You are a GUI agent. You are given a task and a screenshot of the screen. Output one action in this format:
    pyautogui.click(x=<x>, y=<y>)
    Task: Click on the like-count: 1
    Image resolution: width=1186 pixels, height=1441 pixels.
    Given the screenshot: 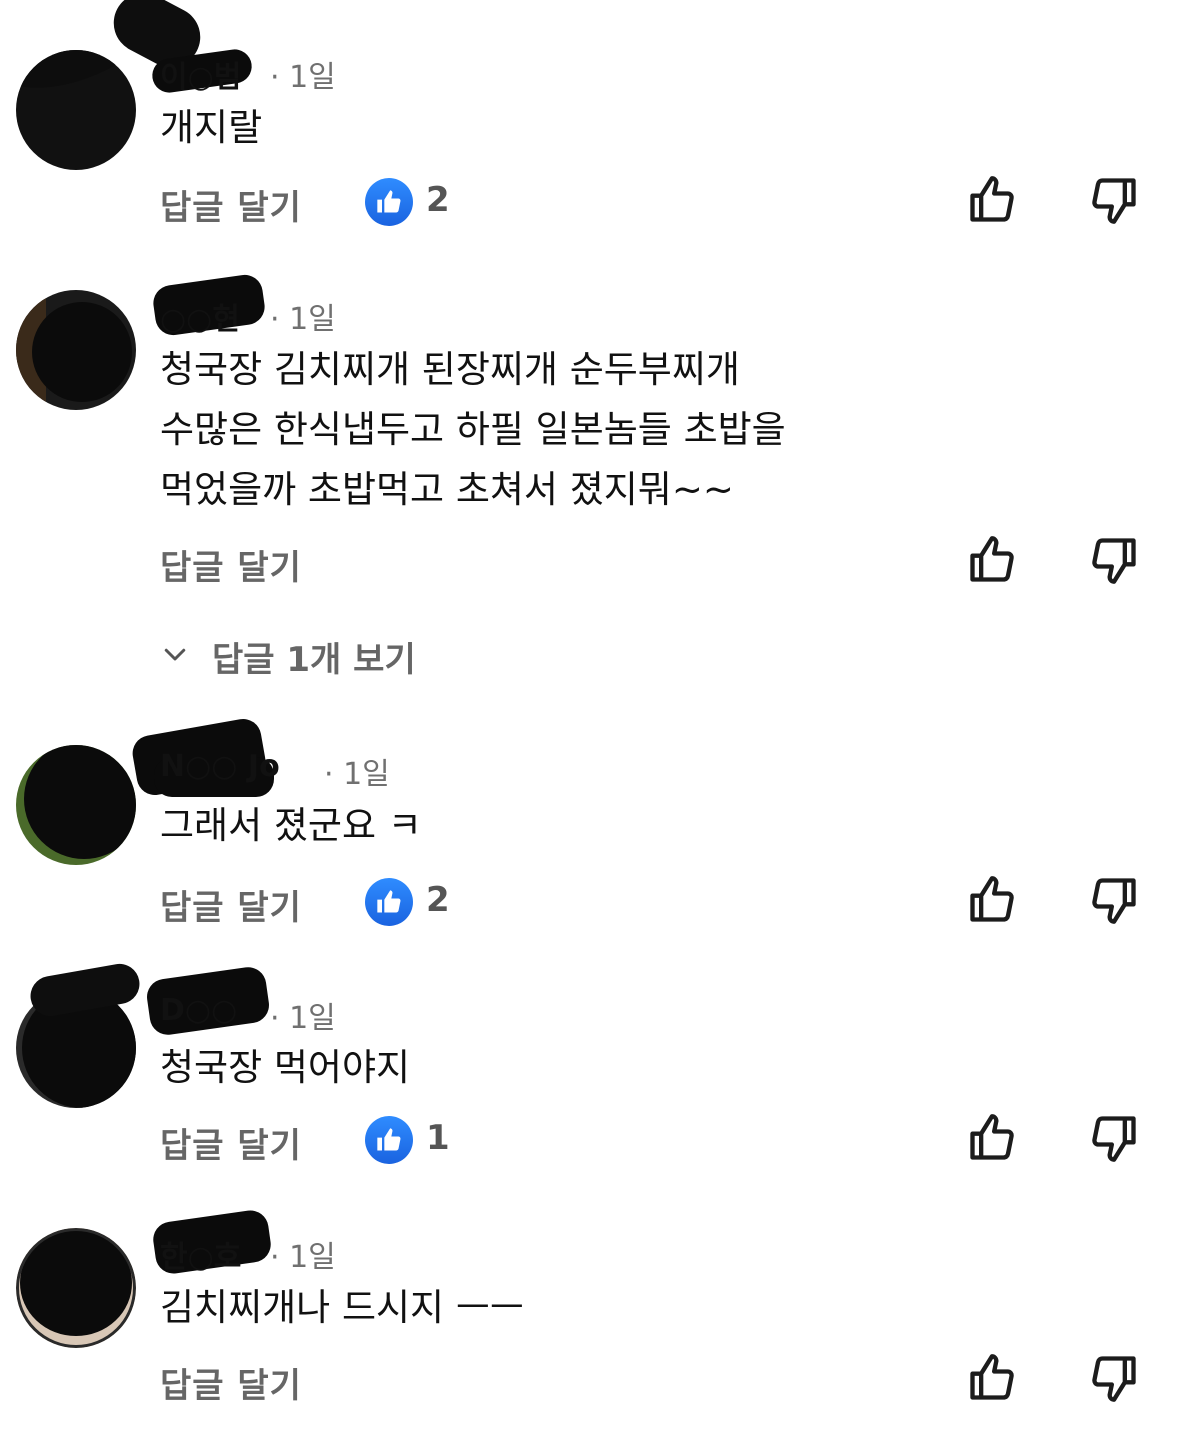 What is the action you would take?
    pyautogui.click(x=438, y=1138)
    